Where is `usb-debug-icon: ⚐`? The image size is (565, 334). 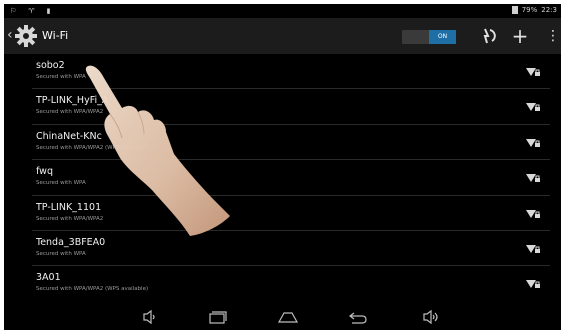
usb-debug-icon: ⚐ is located at coordinates (13, 11).